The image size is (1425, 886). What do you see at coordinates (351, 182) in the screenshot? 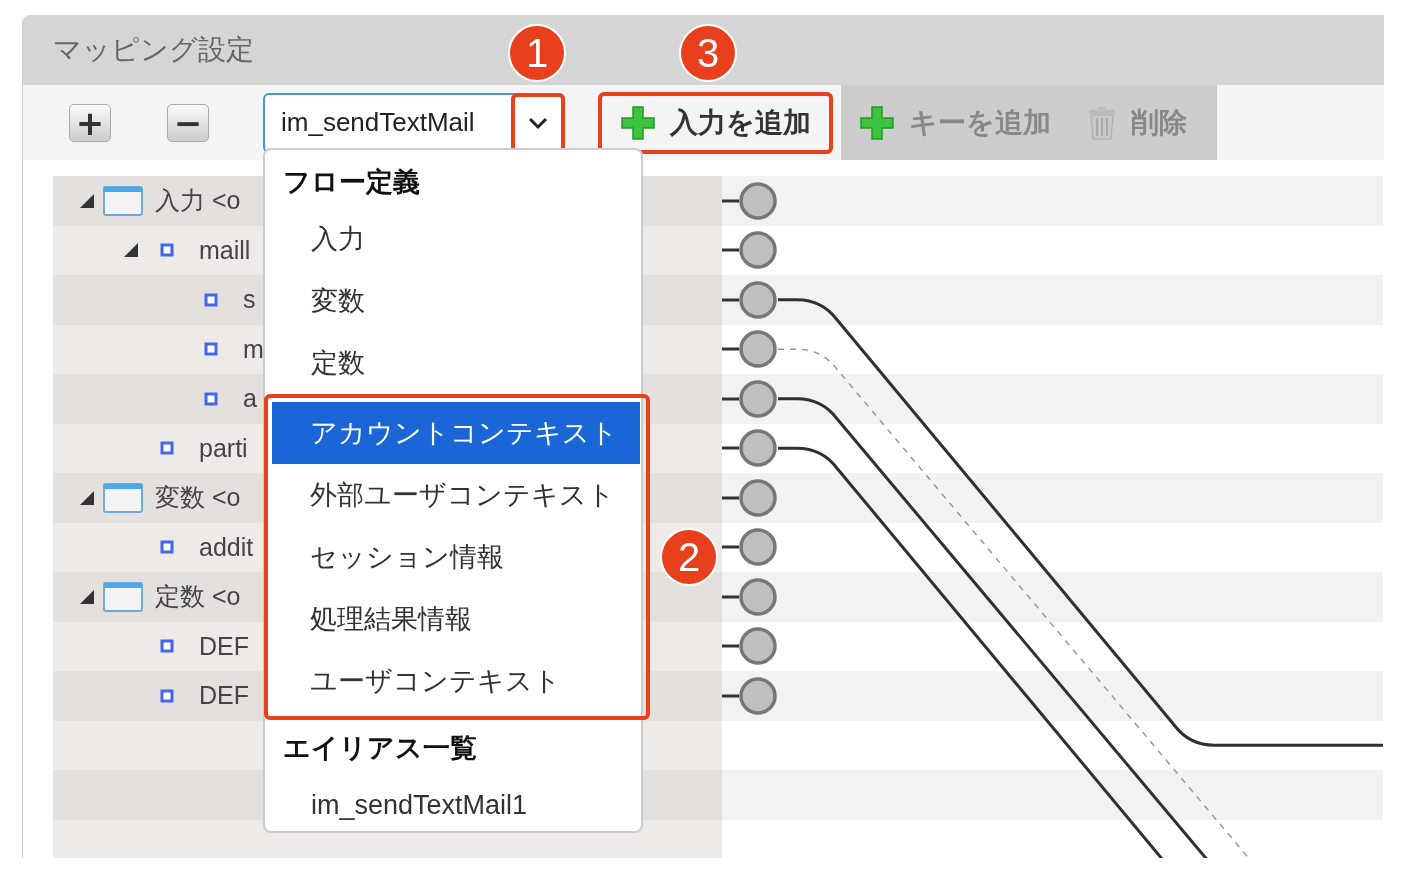
I see `group-header: フロー定義` at bounding box center [351, 182].